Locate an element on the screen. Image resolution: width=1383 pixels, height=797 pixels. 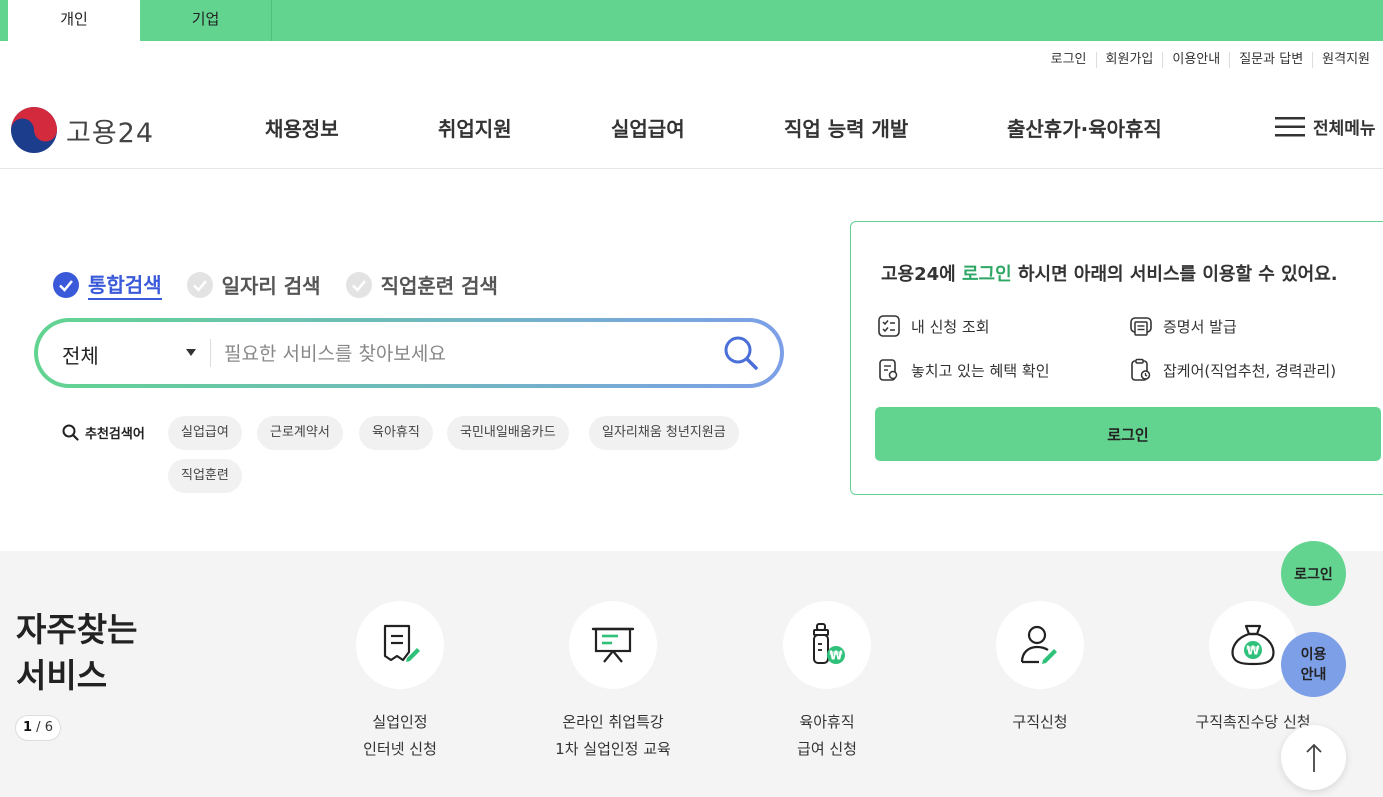
all-menu-button: 전체메뉴 is located at coordinates (1325, 126).